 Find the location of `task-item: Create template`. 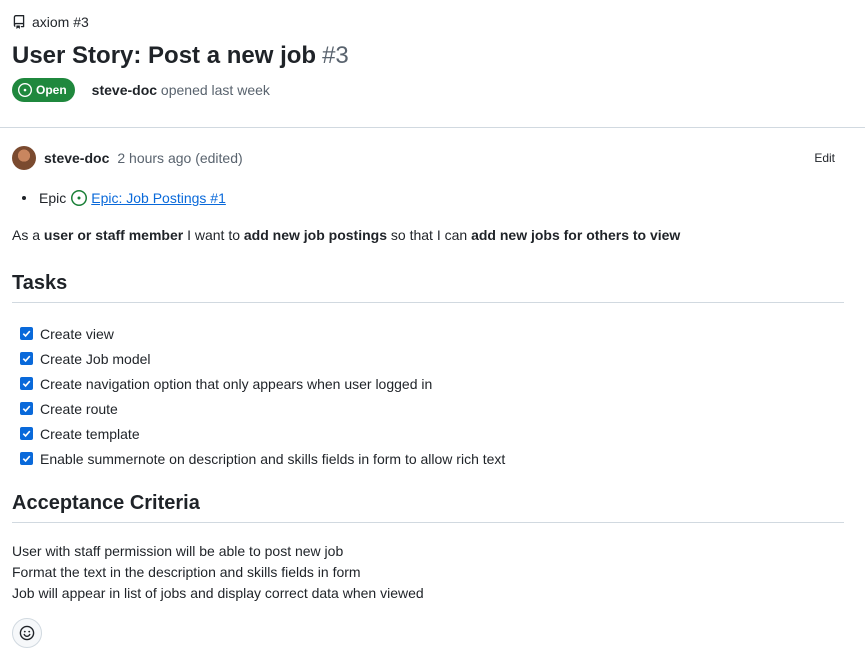

task-item: Create template is located at coordinates (262, 433).